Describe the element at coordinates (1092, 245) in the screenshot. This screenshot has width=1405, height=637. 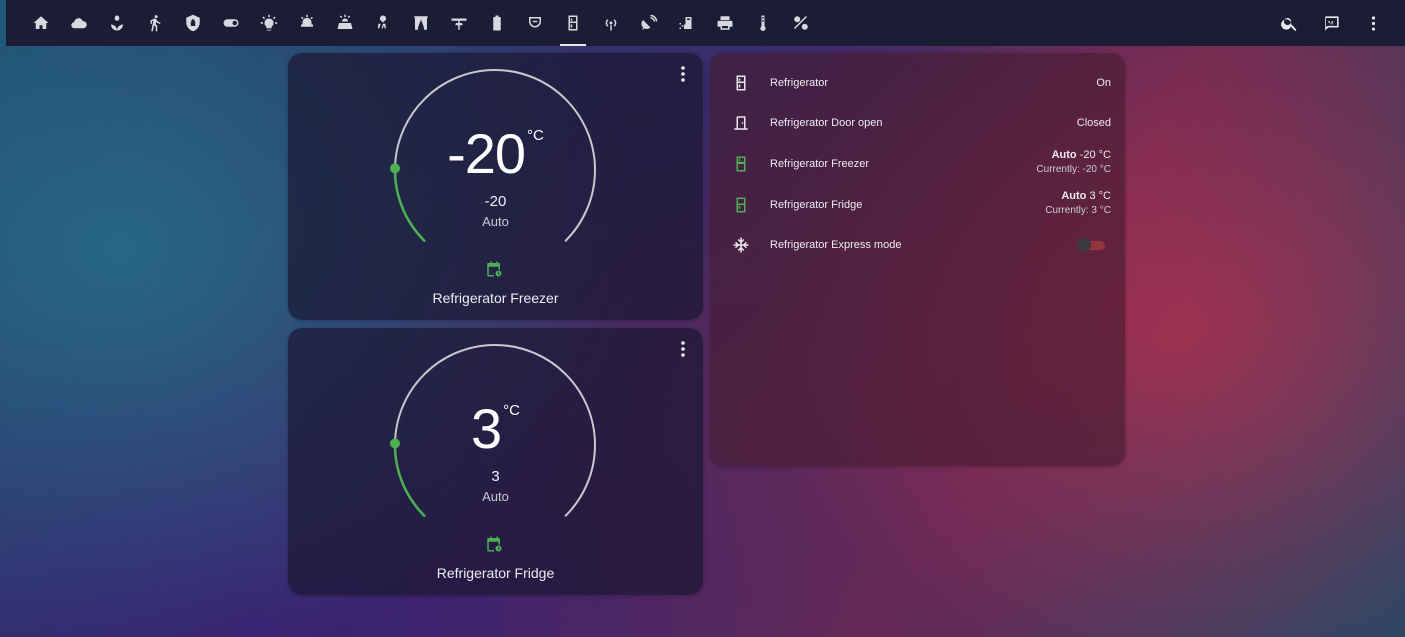
I see `express-mode-toggle` at that location.